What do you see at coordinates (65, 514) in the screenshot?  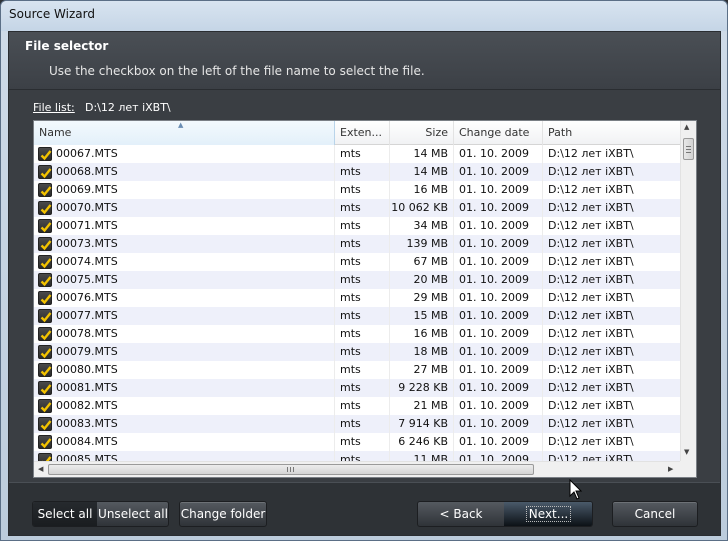 I see `select-all-button: Select all` at bounding box center [65, 514].